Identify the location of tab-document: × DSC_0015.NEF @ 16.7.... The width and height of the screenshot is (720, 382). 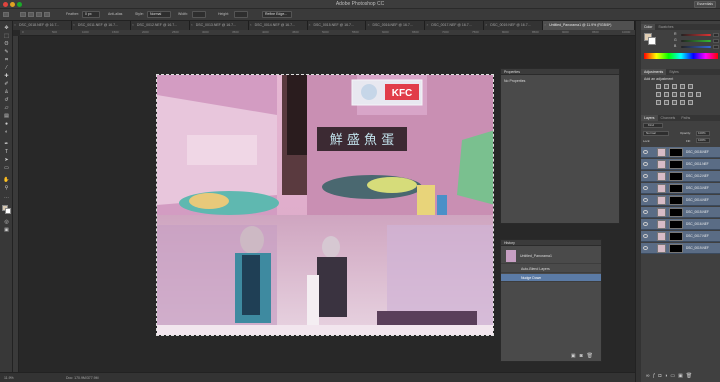
(337, 25).